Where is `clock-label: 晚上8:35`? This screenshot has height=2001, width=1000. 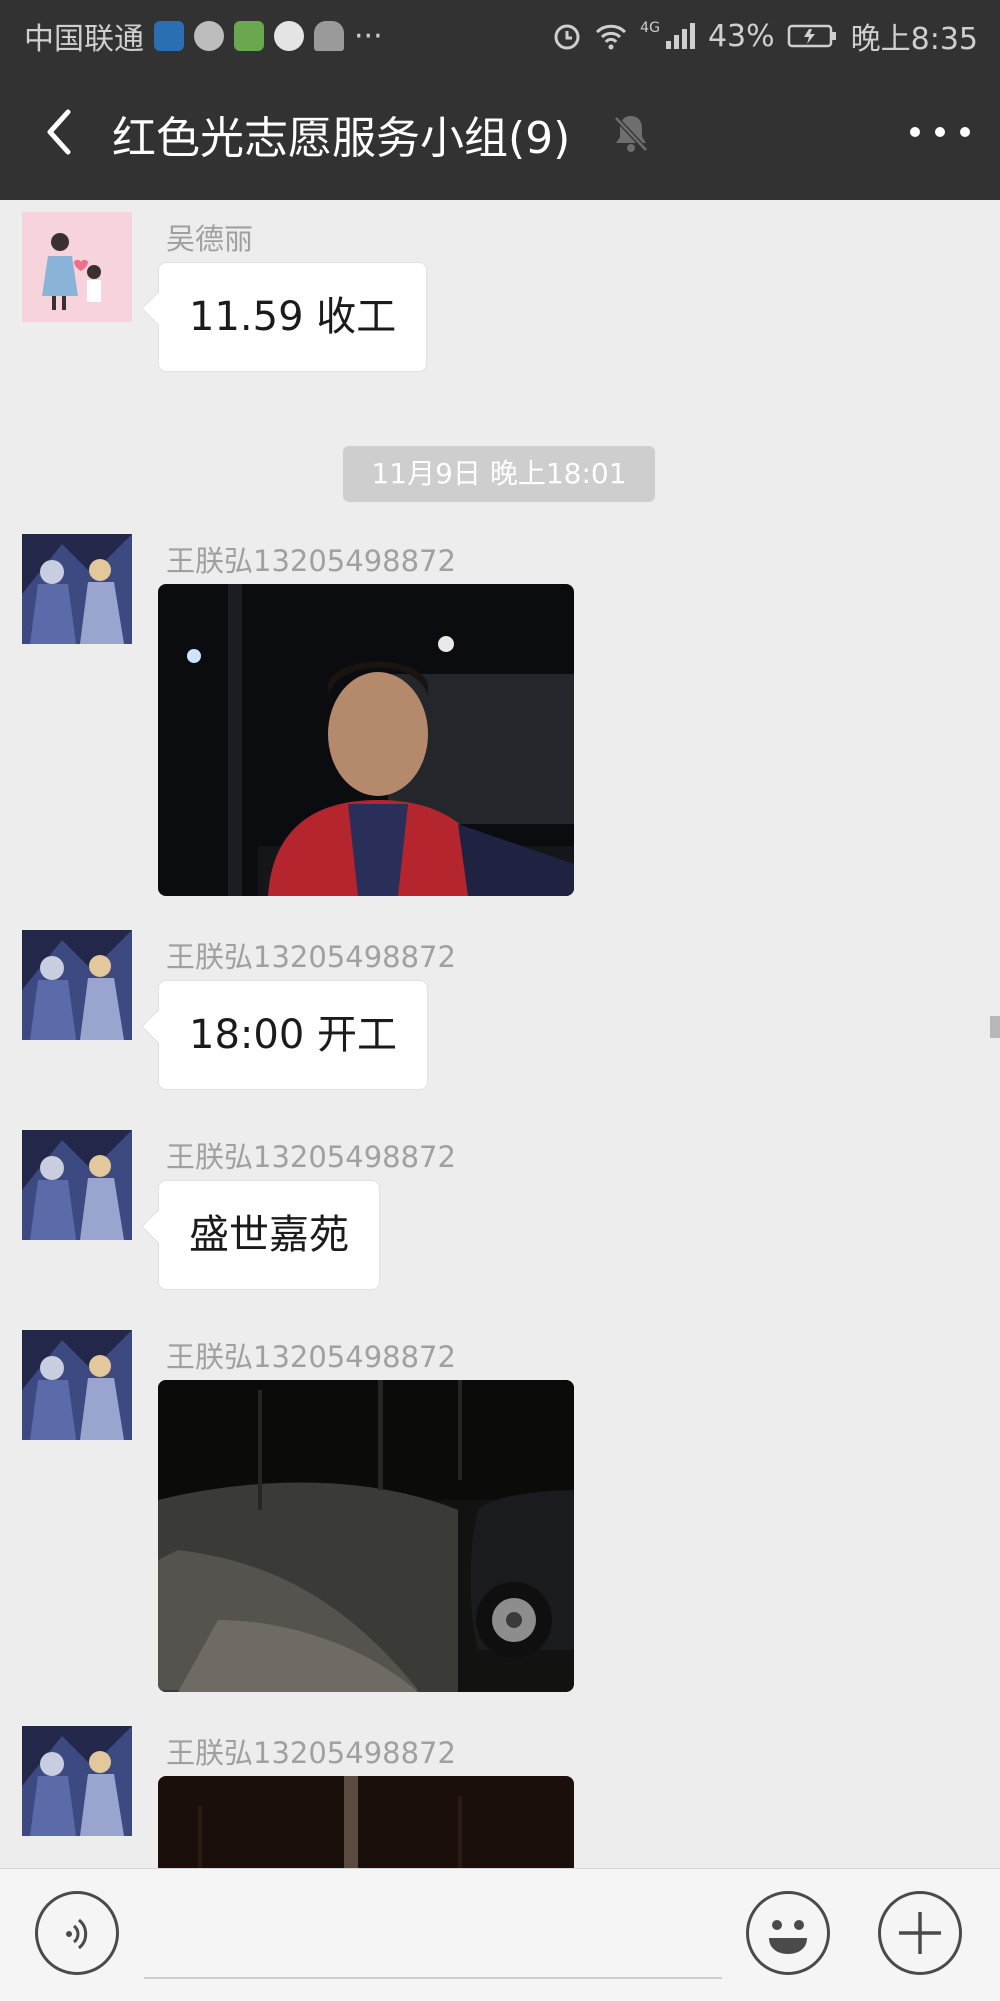
clock-label: 晚上8:35 is located at coordinates (914, 39).